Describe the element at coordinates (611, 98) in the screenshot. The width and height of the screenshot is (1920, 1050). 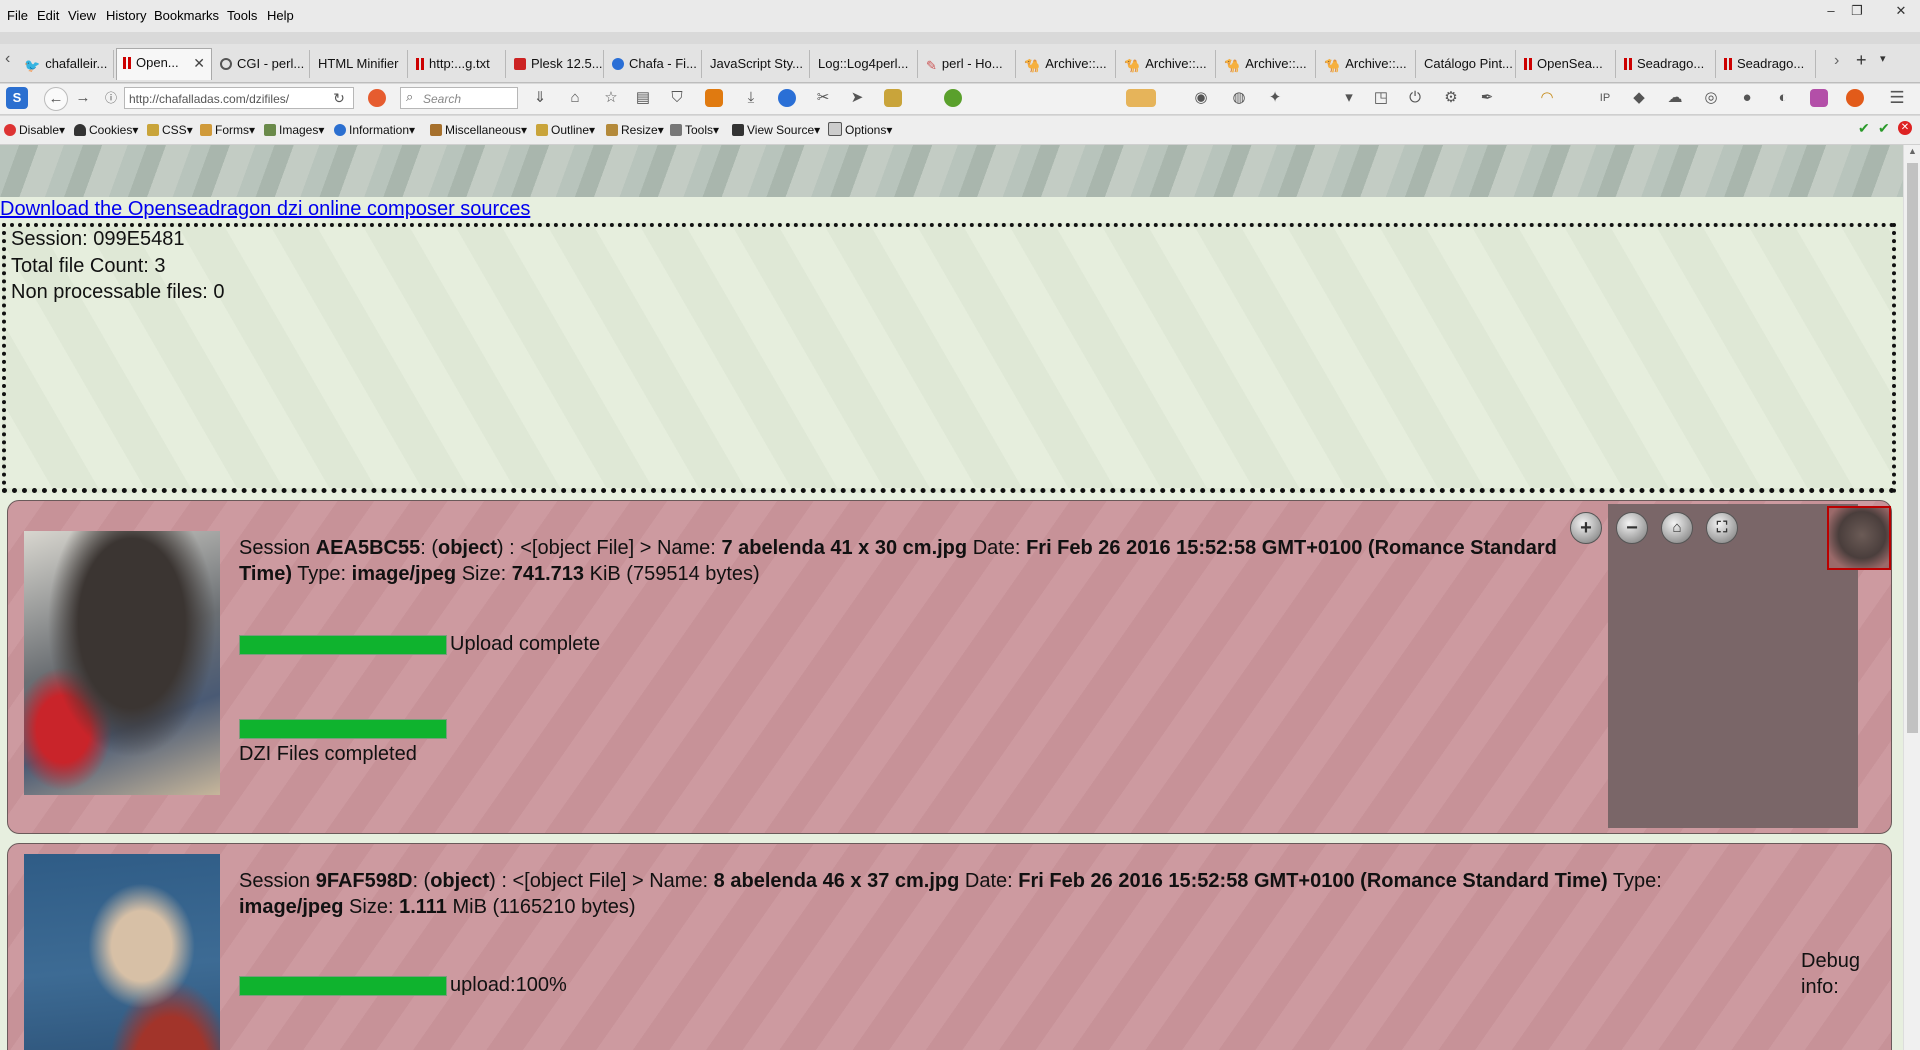
I see `bookmark-star-icon: ☆` at that location.